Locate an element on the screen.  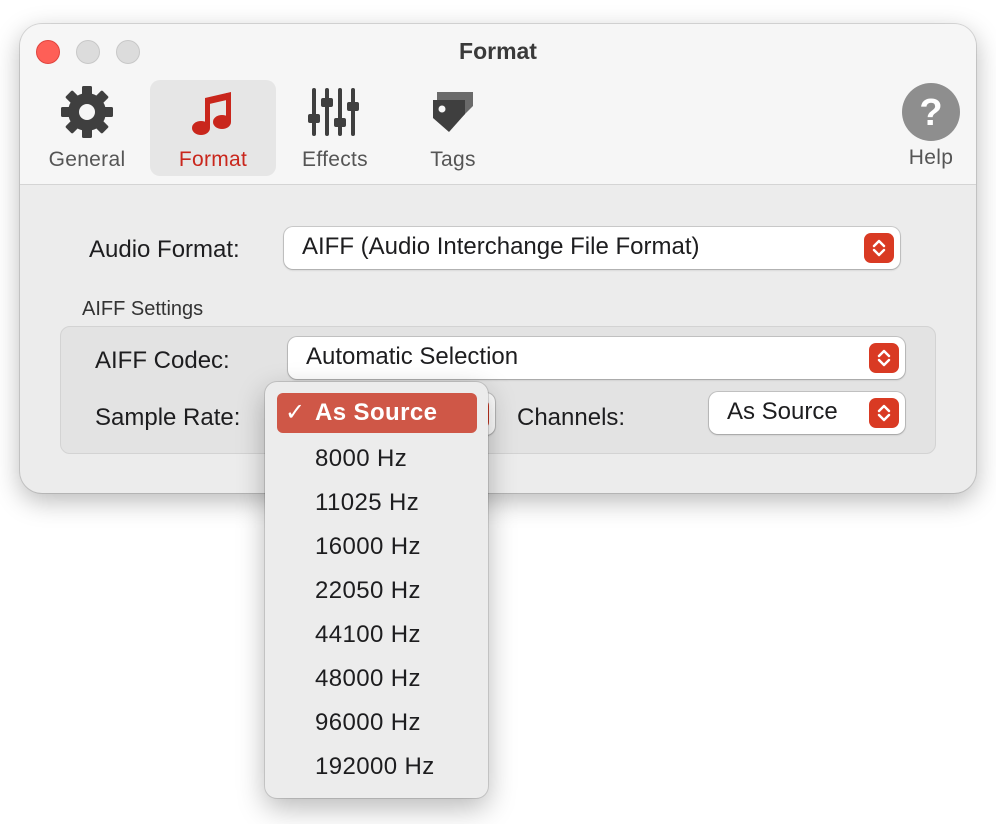
sample-rate-option: ✓ As Source is located at coordinates (377, 413).